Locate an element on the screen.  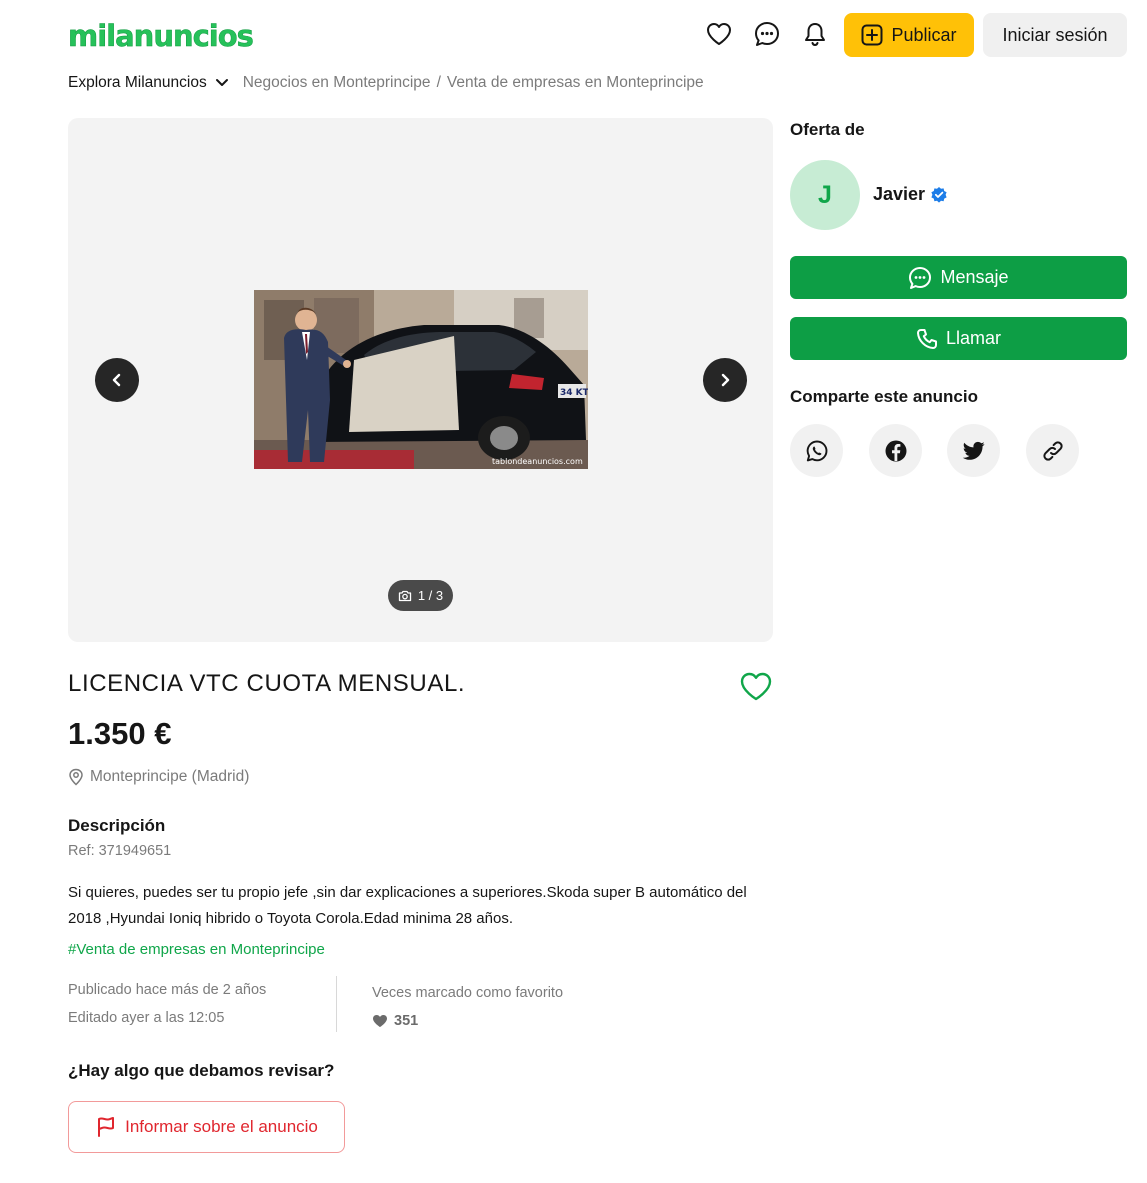
share-whatsapp-button is located at coordinates (816, 450).